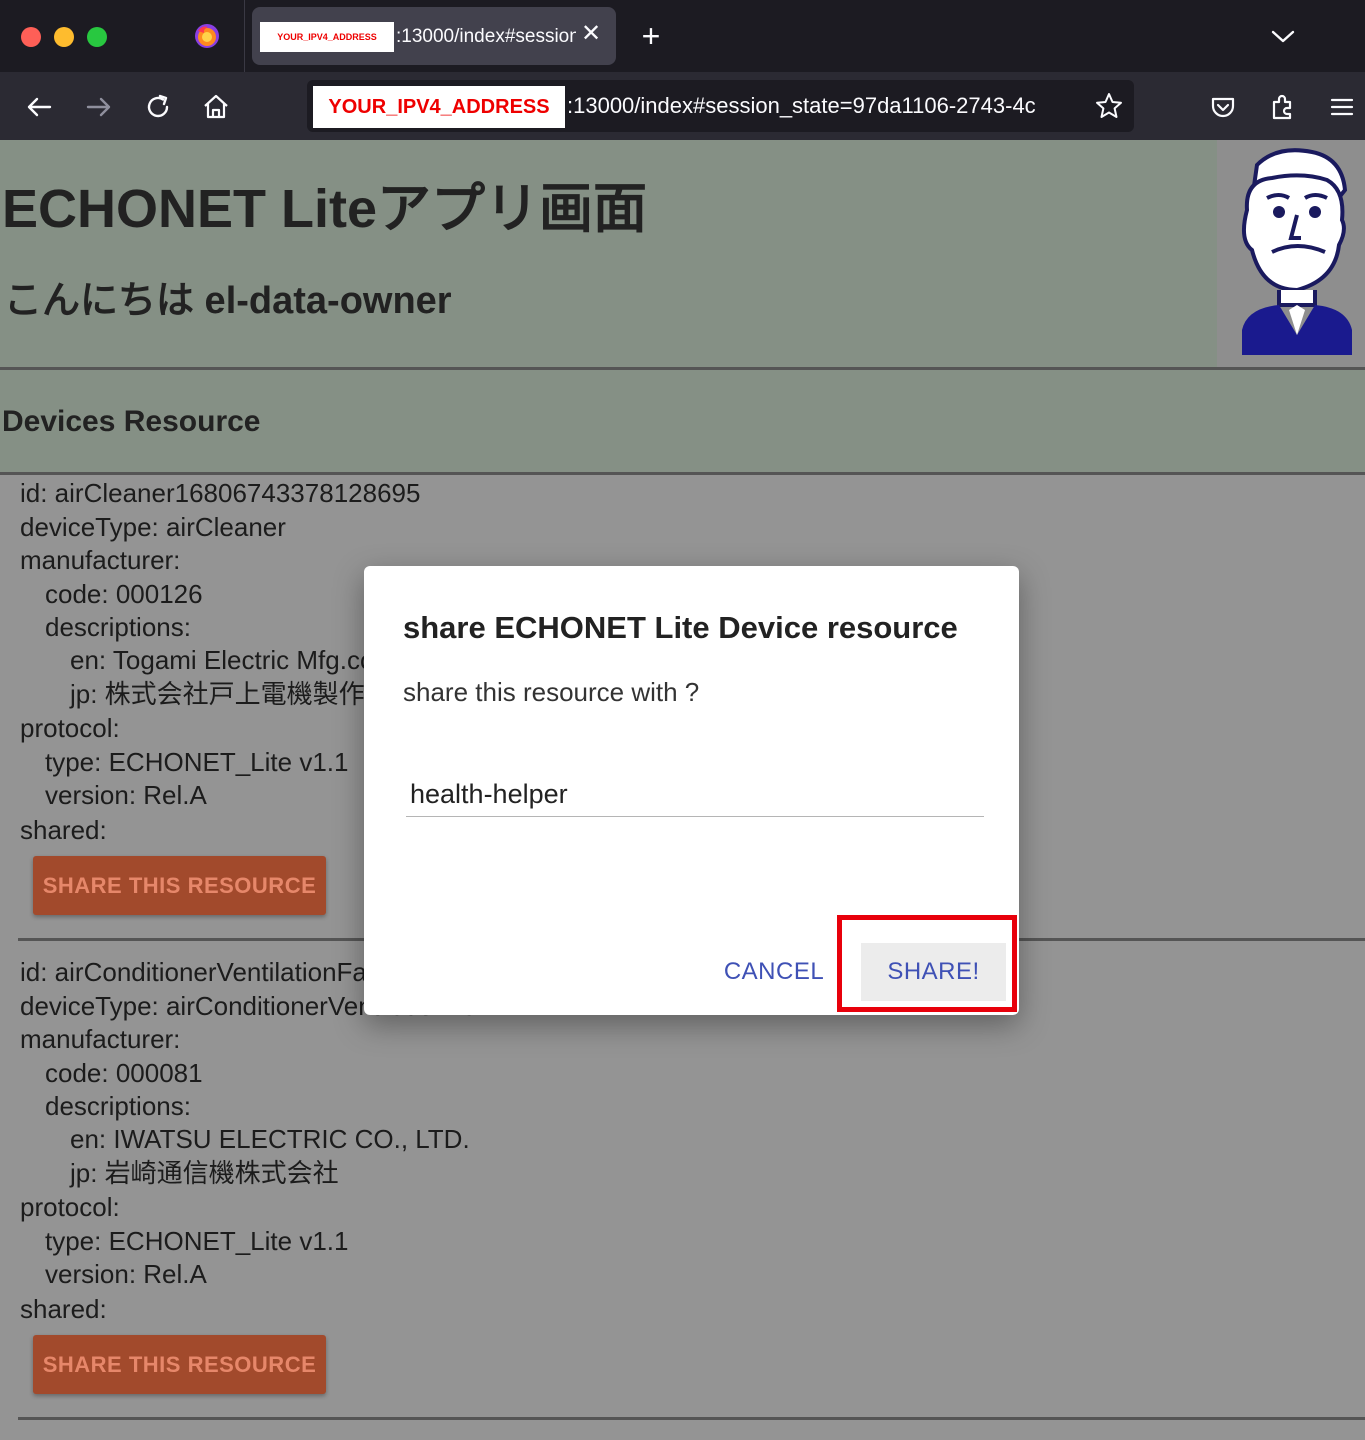 This screenshot has height=1440, width=1365. I want to click on dialog-title: share ECHONET Lite Device resource, so click(680, 627).